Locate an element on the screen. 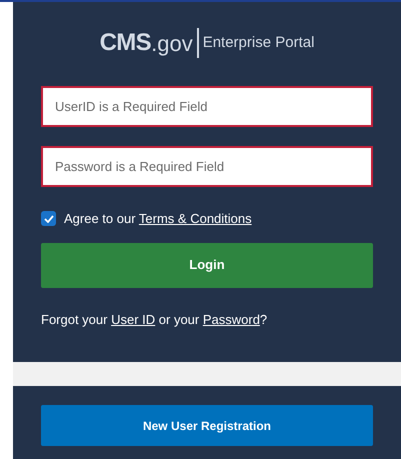  registration-button: New User Registration is located at coordinates (207, 425).